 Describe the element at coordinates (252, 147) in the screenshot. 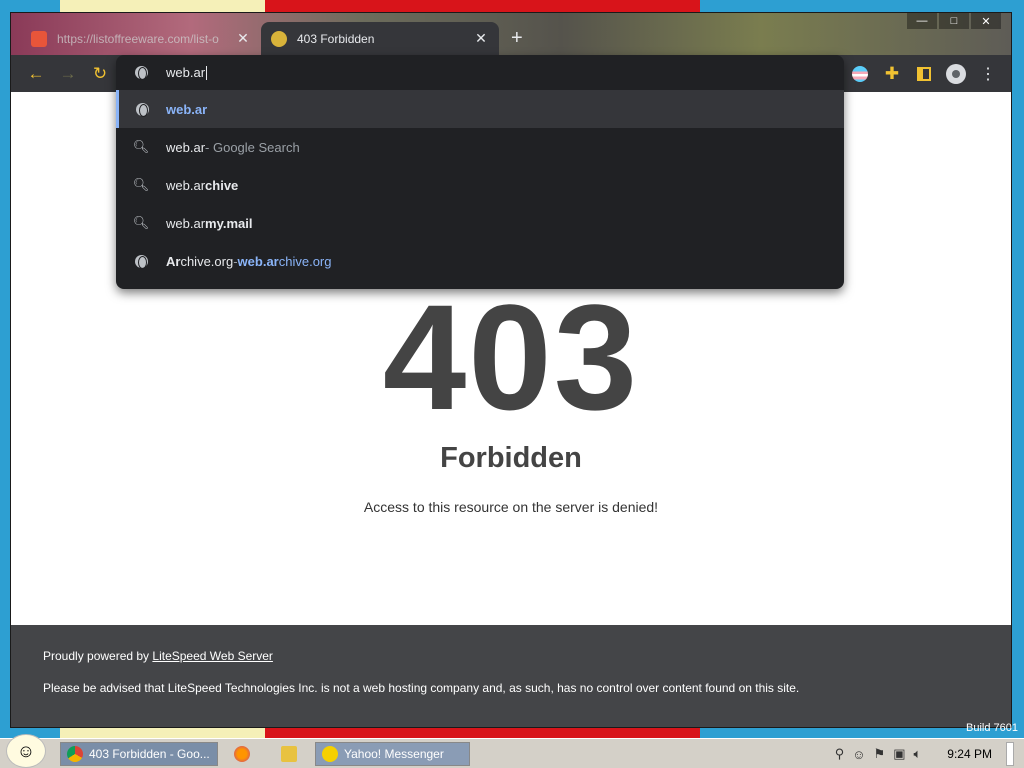

I see `suggestion-suffix: - Google Search` at that location.